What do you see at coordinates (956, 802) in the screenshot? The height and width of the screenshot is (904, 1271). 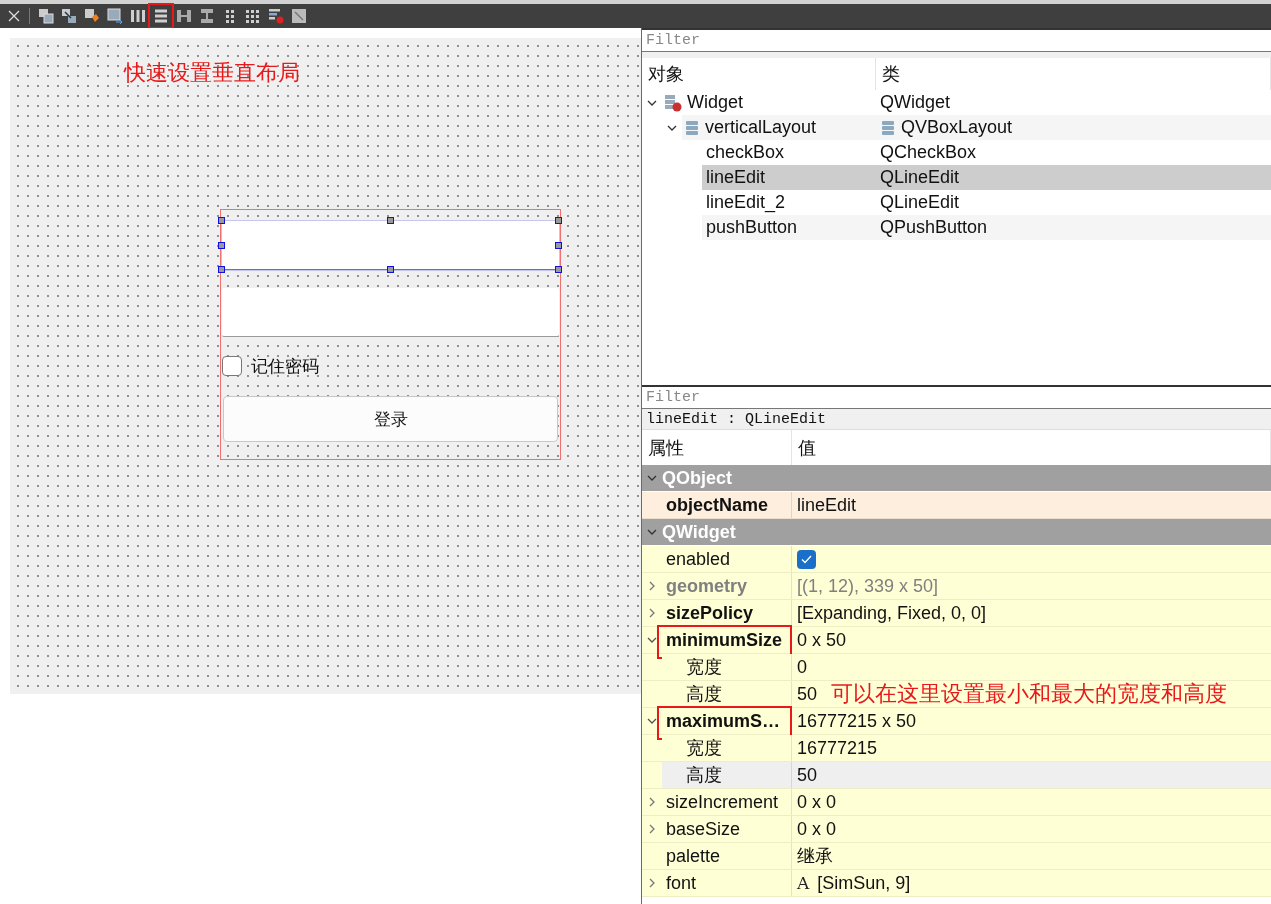 I see `property-row: sizeIncrement 0 x 0` at bounding box center [956, 802].